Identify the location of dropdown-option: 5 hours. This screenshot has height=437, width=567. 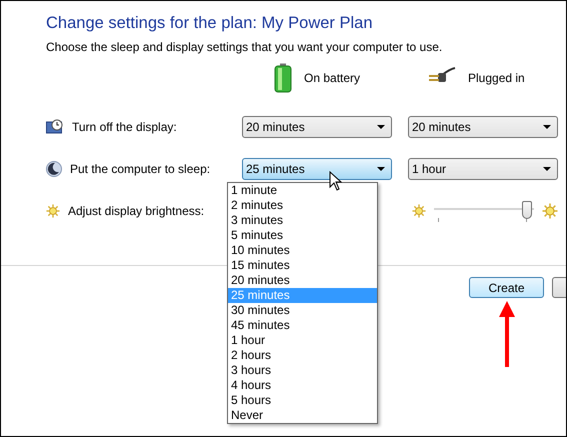
(302, 400).